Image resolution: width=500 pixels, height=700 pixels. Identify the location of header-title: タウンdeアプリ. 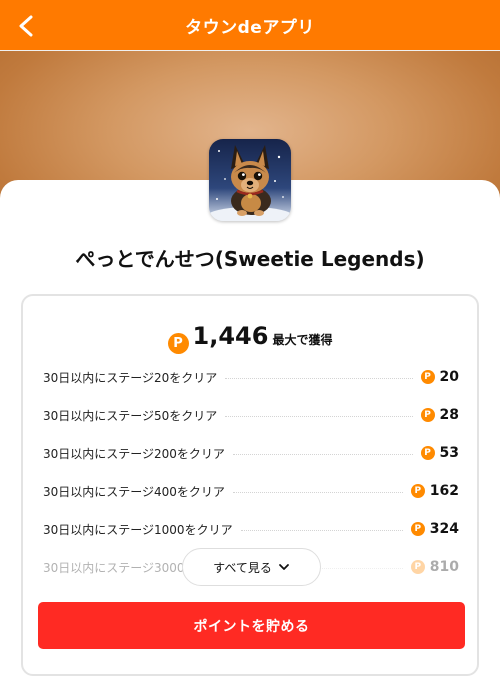
(250, 27).